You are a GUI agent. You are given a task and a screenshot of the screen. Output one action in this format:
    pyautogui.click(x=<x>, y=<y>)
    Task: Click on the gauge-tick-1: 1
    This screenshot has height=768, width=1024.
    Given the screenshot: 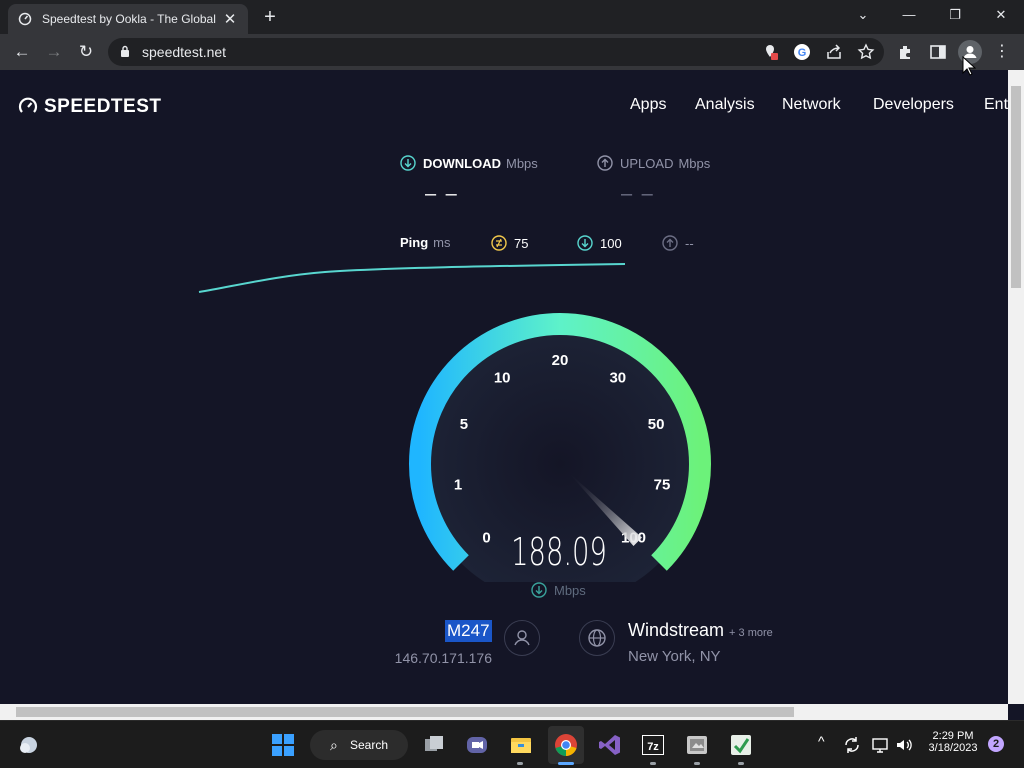 What is the action you would take?
    pyautogui.click(x=458, y=484)
    